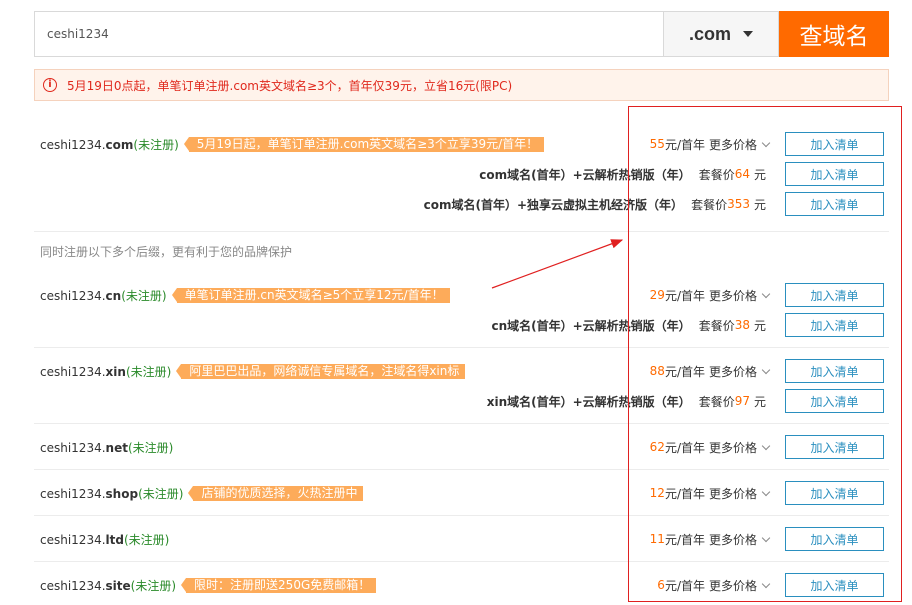 The height and width of the screenshot is (605, 912). What do you see at coordinates (588, 401) in the screenshot?
I see `bundle-name: xin域名(首年）+云解析热销版（年）` at bounding box center [588, 401].